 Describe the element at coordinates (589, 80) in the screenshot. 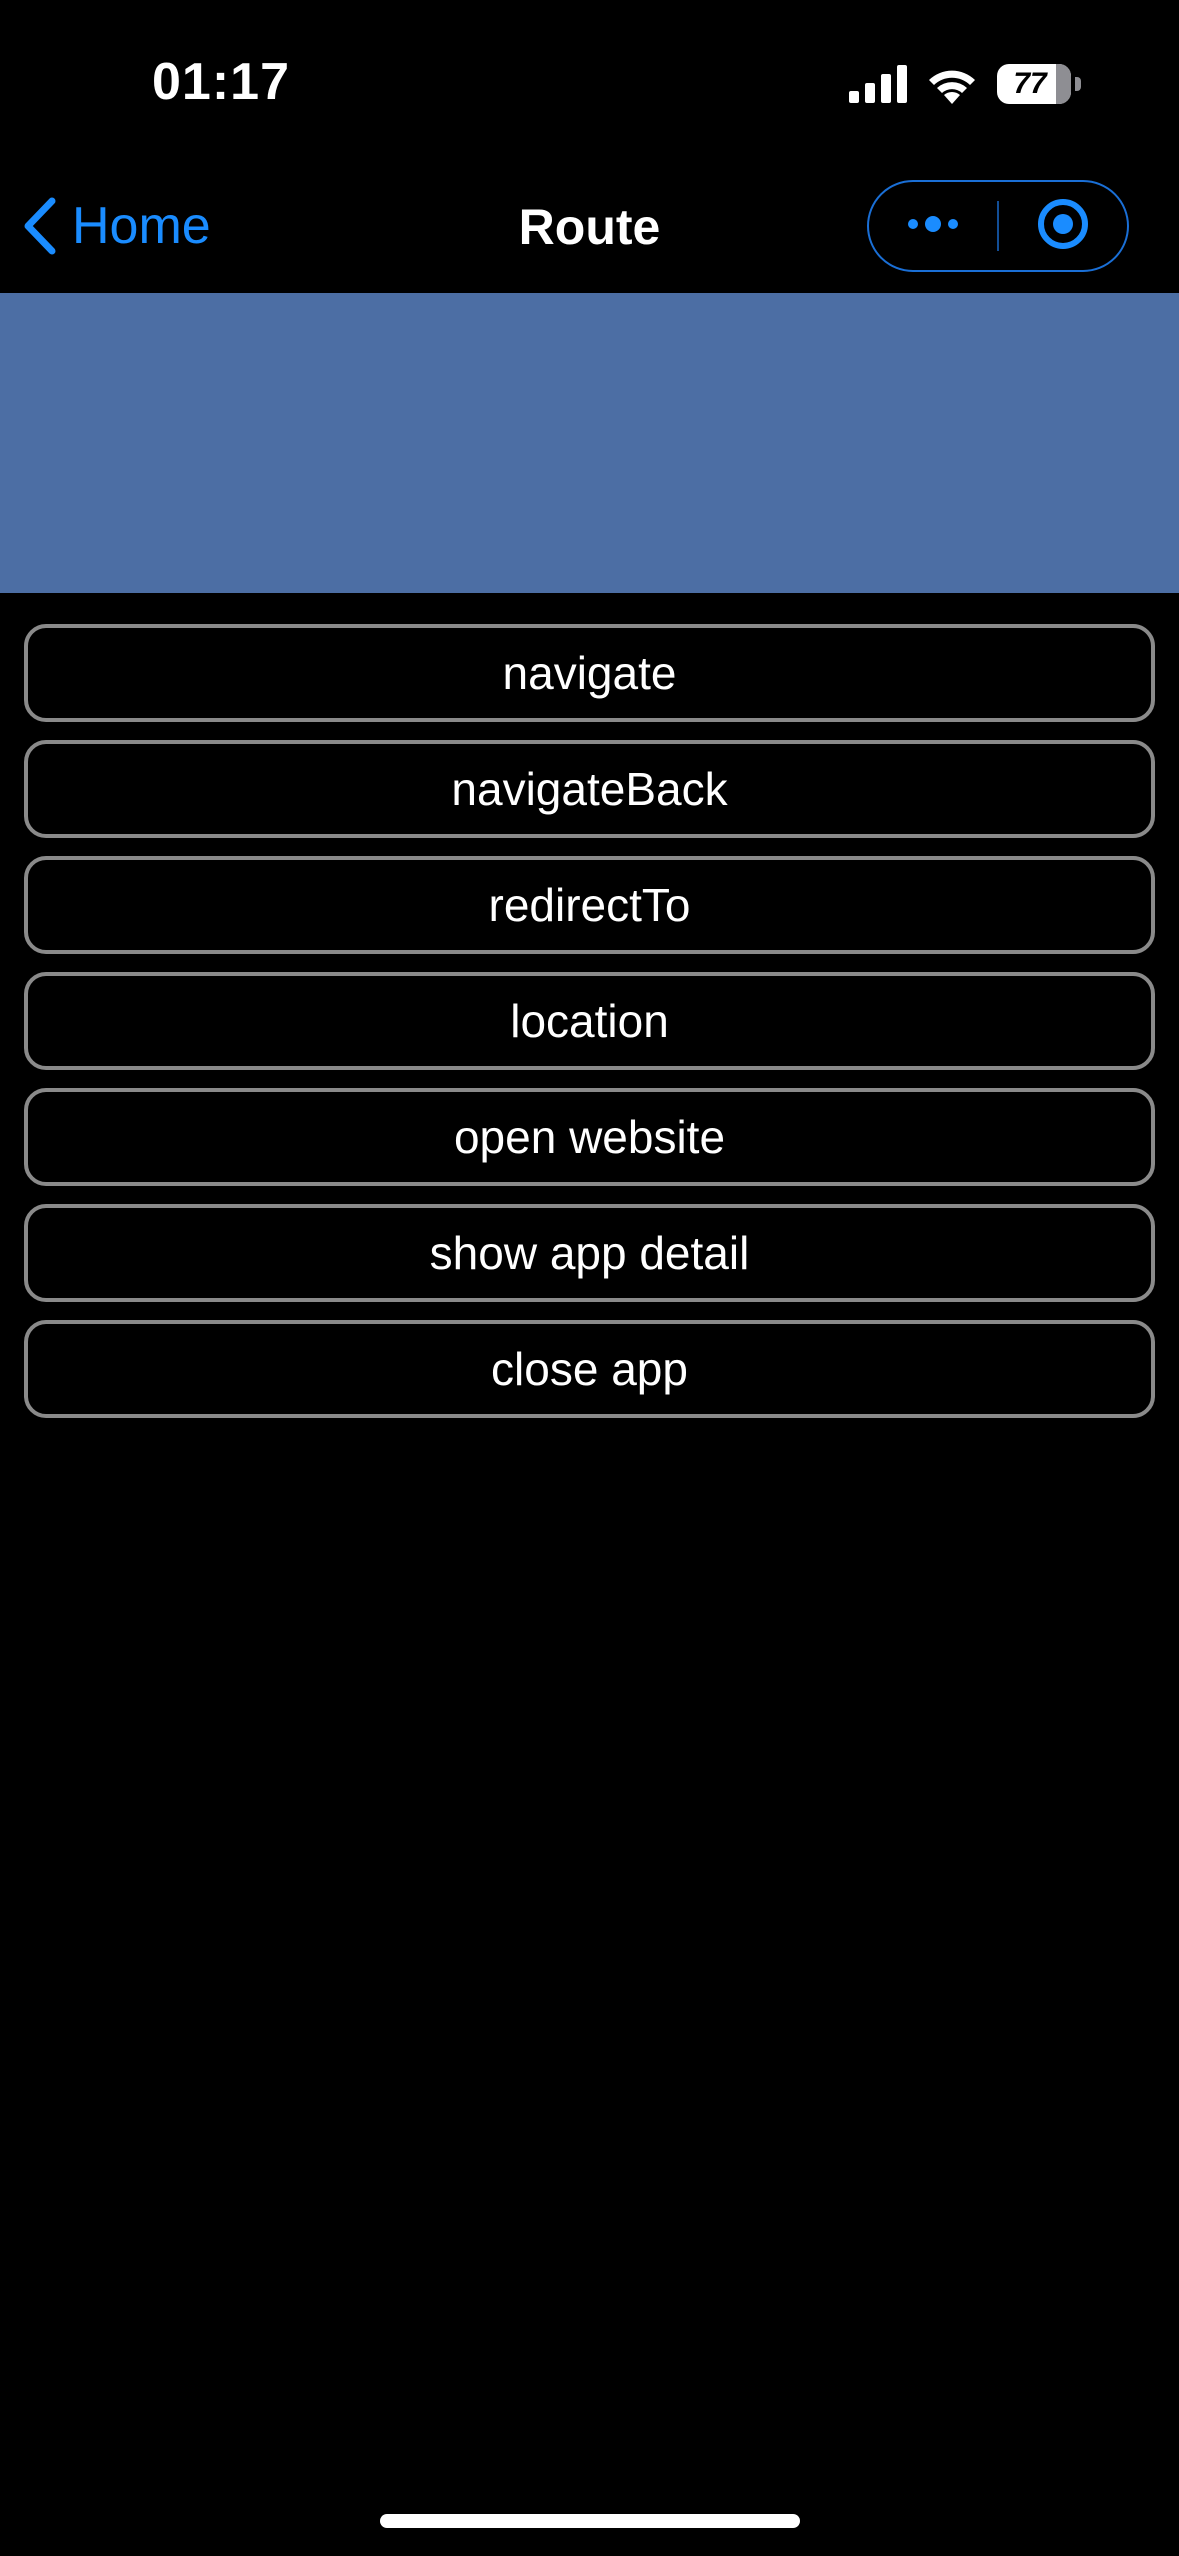

I see `status-bar: 01:17 77` at that location.